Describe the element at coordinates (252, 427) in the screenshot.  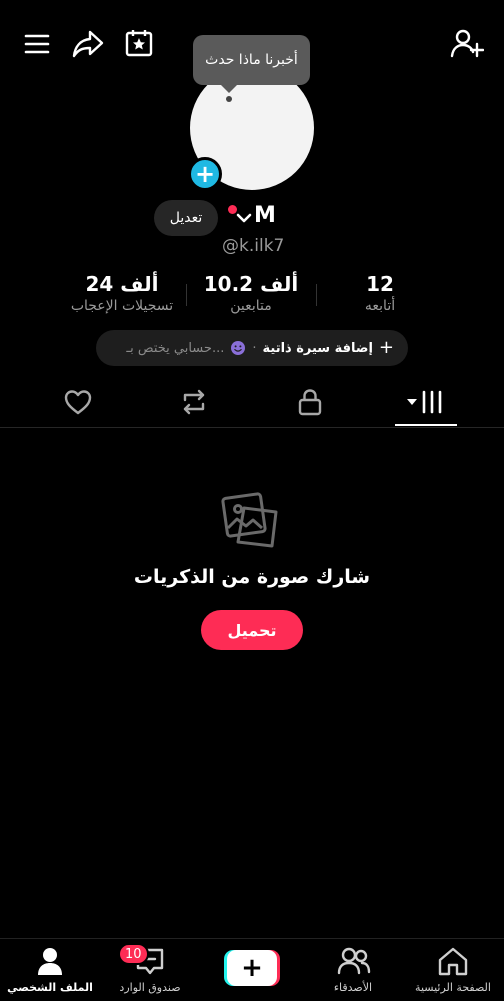
I see `tabs-divider` at that location.